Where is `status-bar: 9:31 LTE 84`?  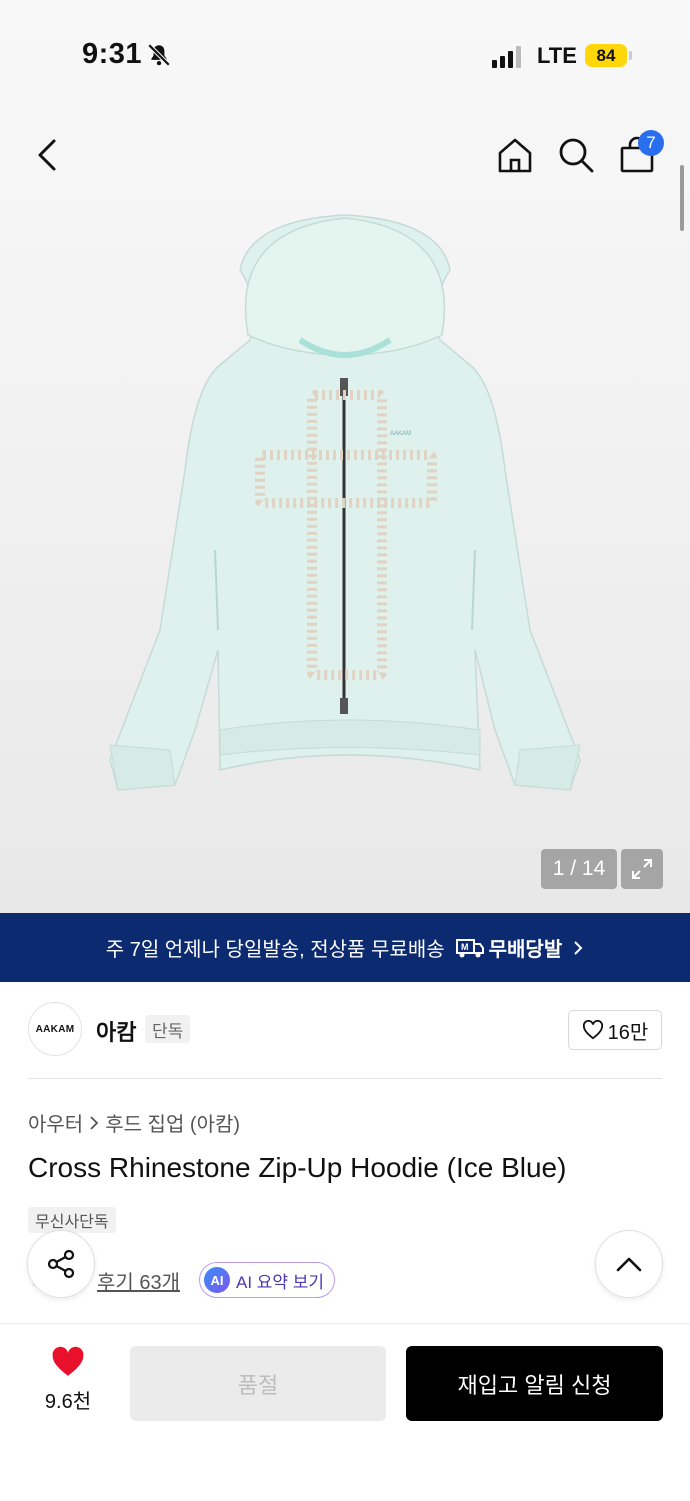
status-bar: 9:31 LTE 84 is located at coordinates (345, 55).